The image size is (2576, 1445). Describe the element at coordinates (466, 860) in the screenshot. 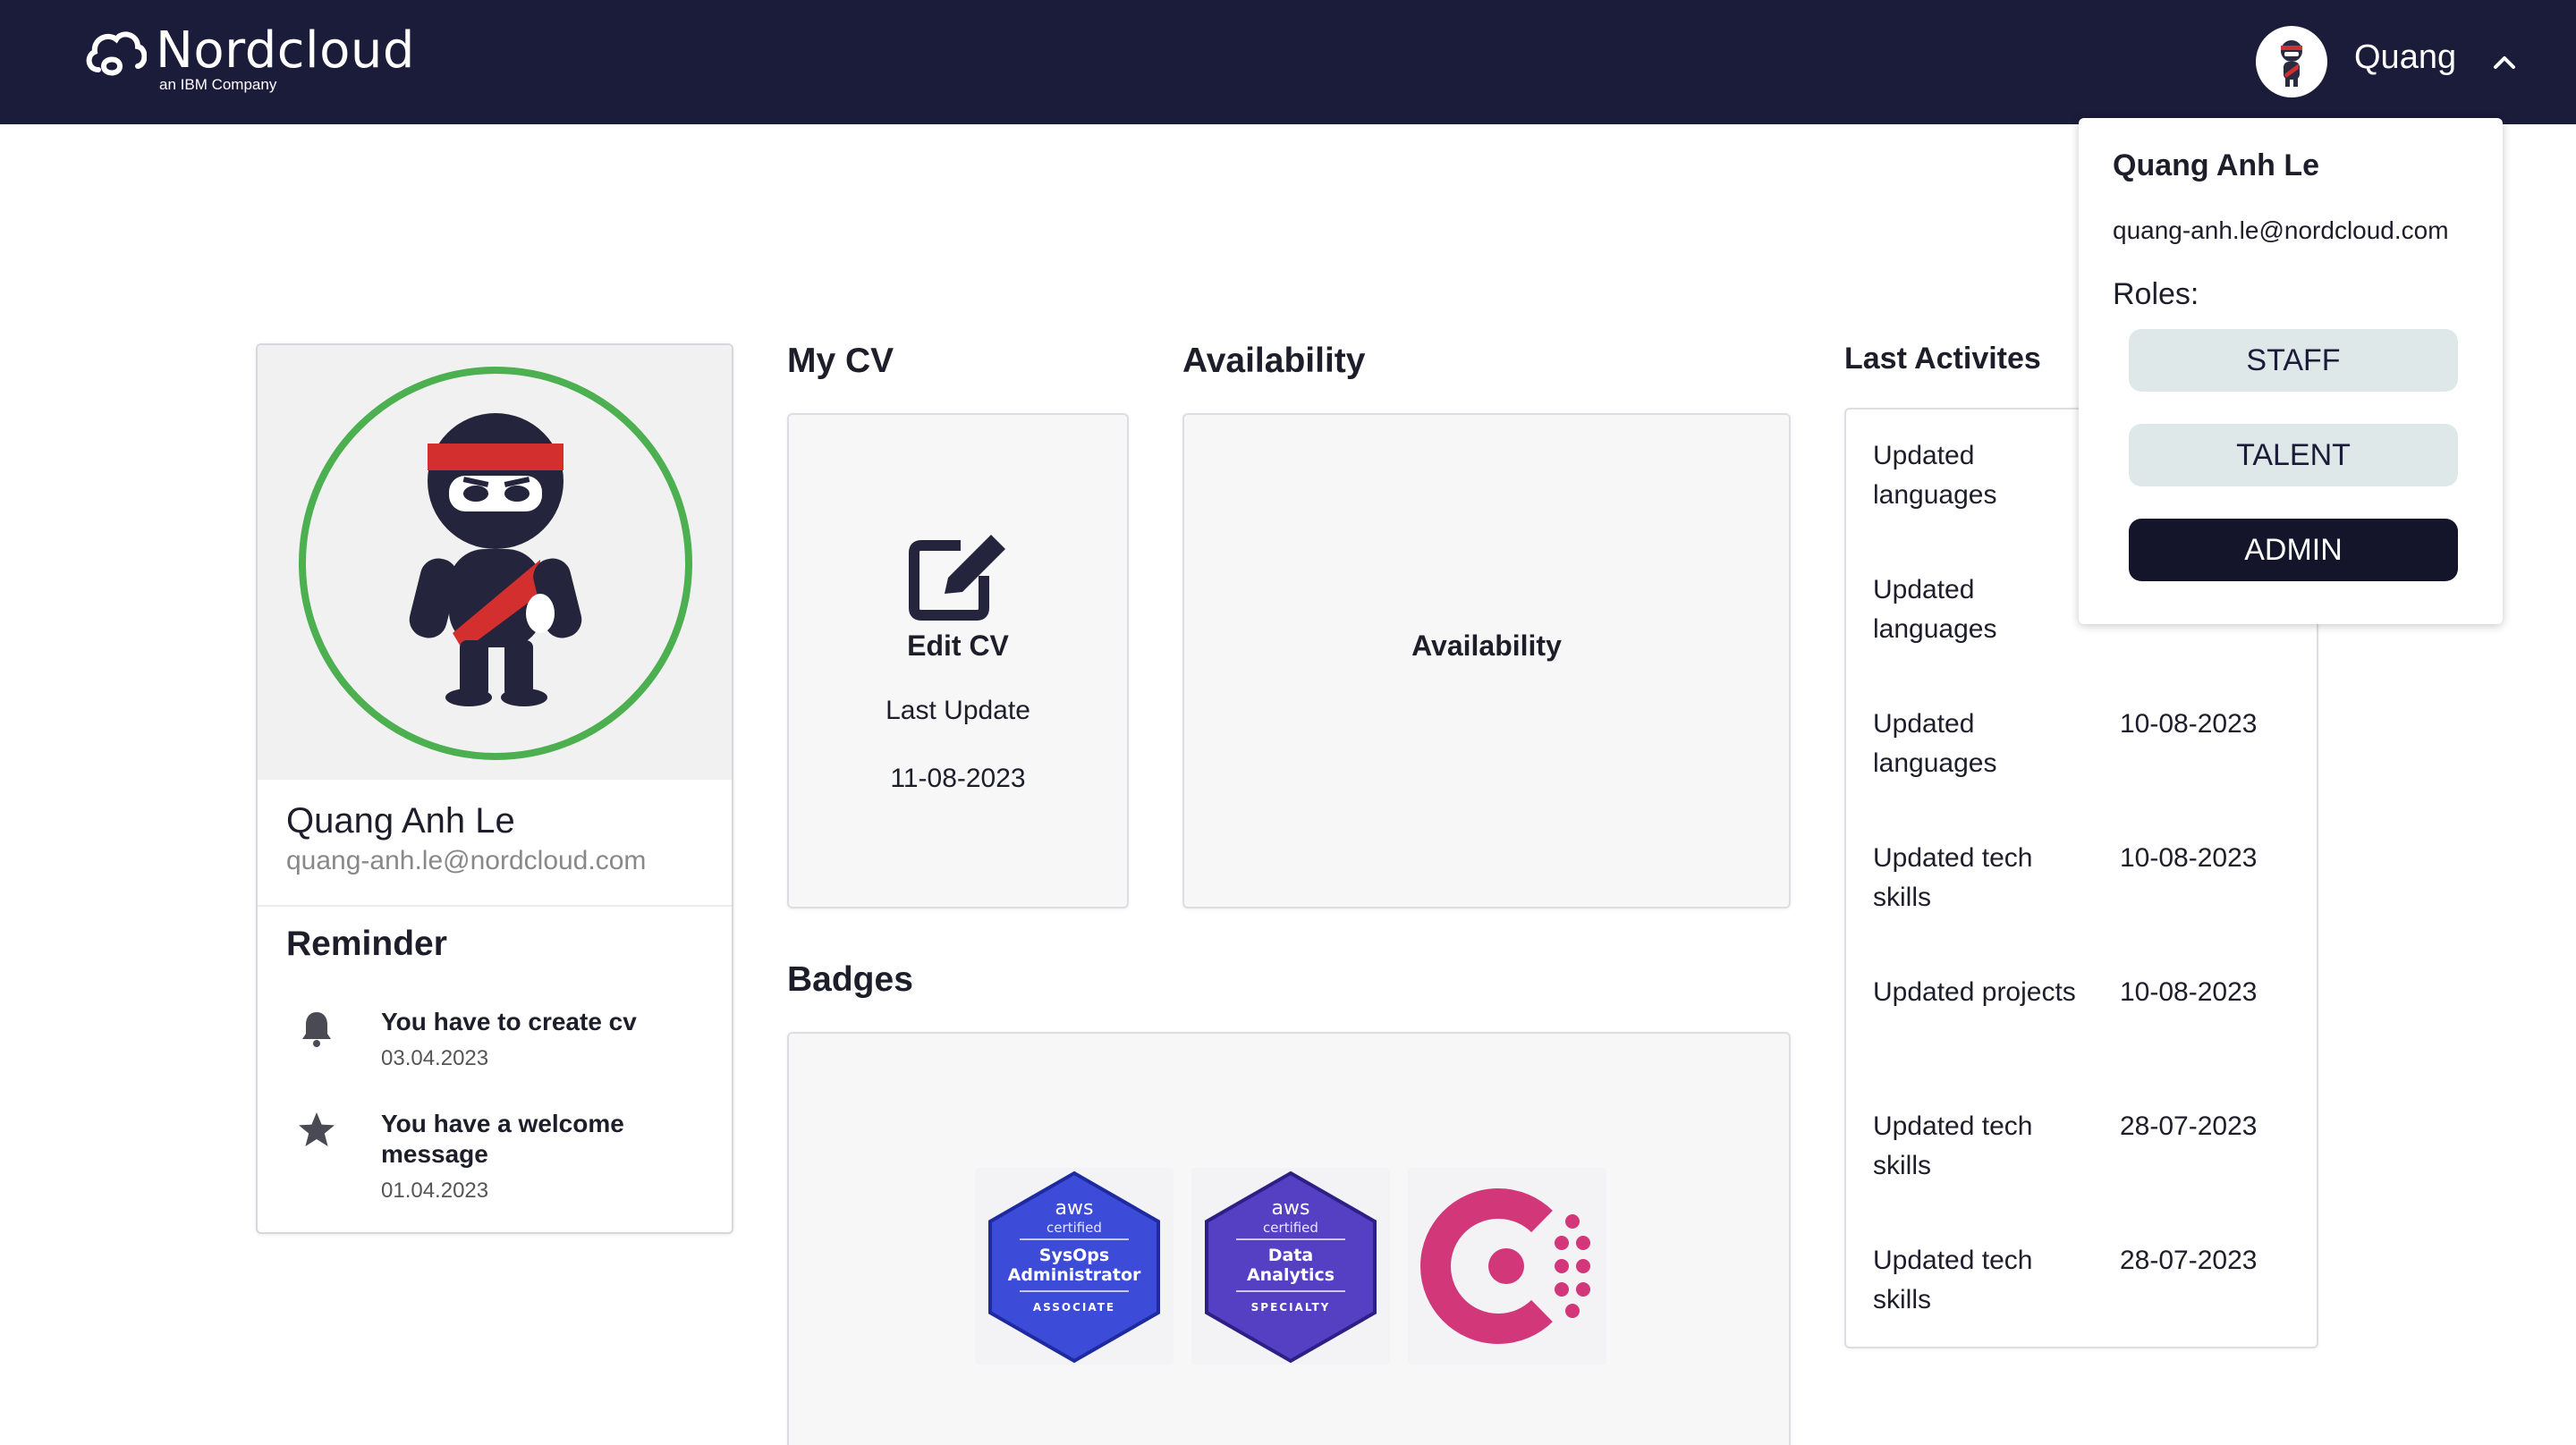

I see `profile-email: quang-anh.le@nordcloud.com` at that location.